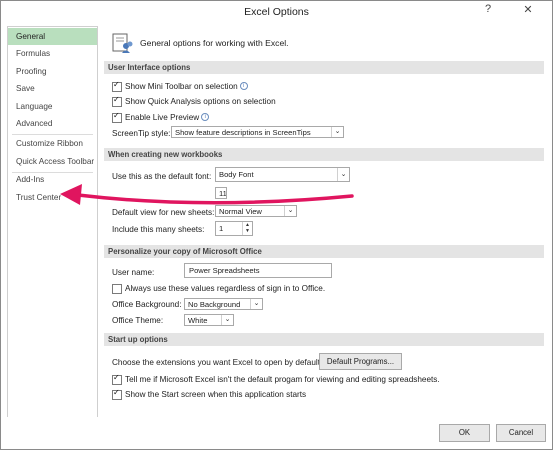 The width and height of the screenshot is (553, 450). Describe the element at coordinates (234, 228) in the screenshot. I see `sheets-count-stepper: 1 ▲ ▼` at that location.